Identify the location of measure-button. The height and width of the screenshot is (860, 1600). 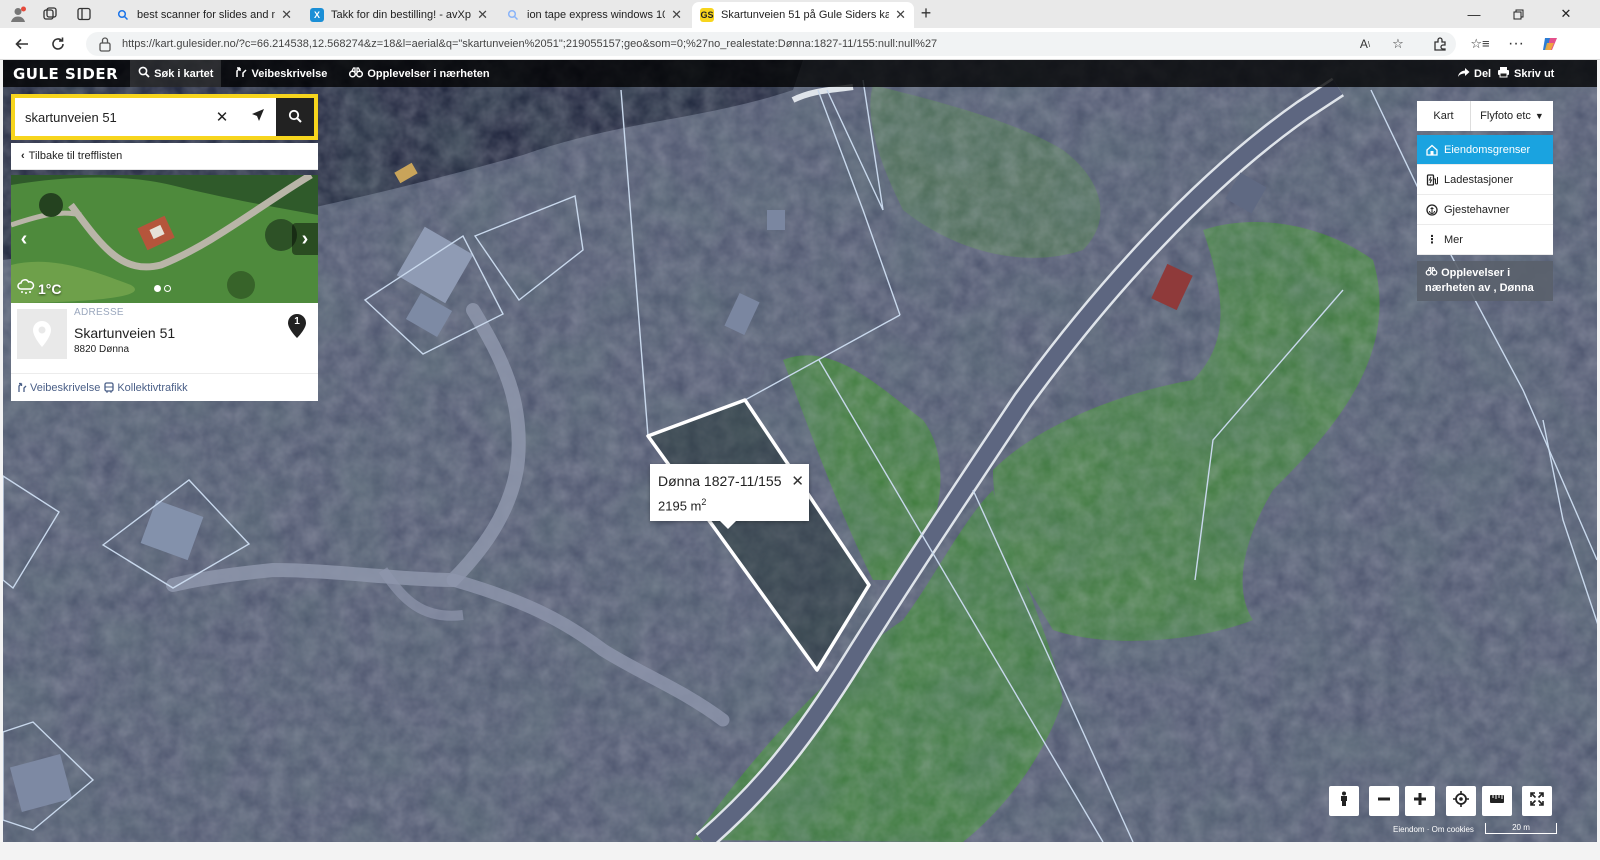
(1497, 801).